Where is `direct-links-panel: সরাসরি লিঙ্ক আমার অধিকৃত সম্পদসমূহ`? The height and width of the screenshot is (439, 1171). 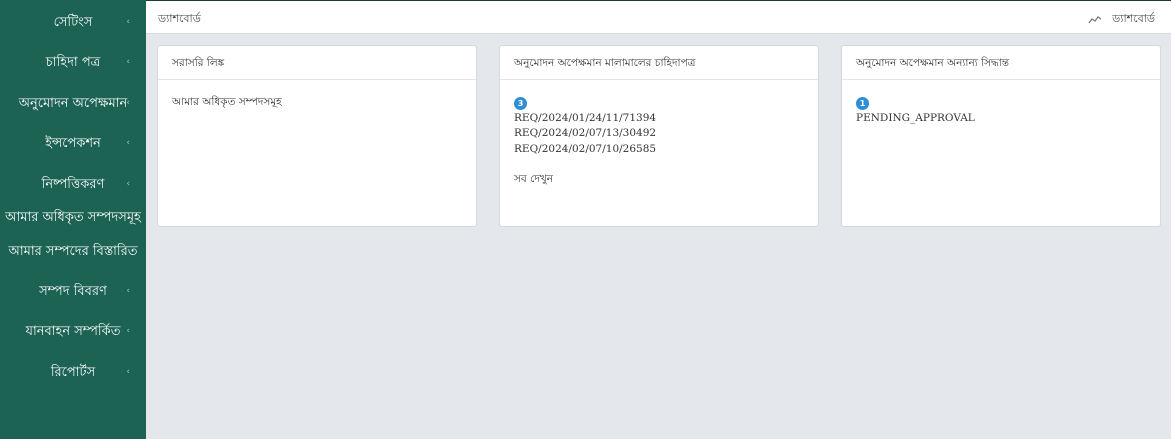
direct-links-panel: সরাসরি লিঙ্ক আমার অধিকৃত সম্পদসমূহ is located at coordinates (317, 136).